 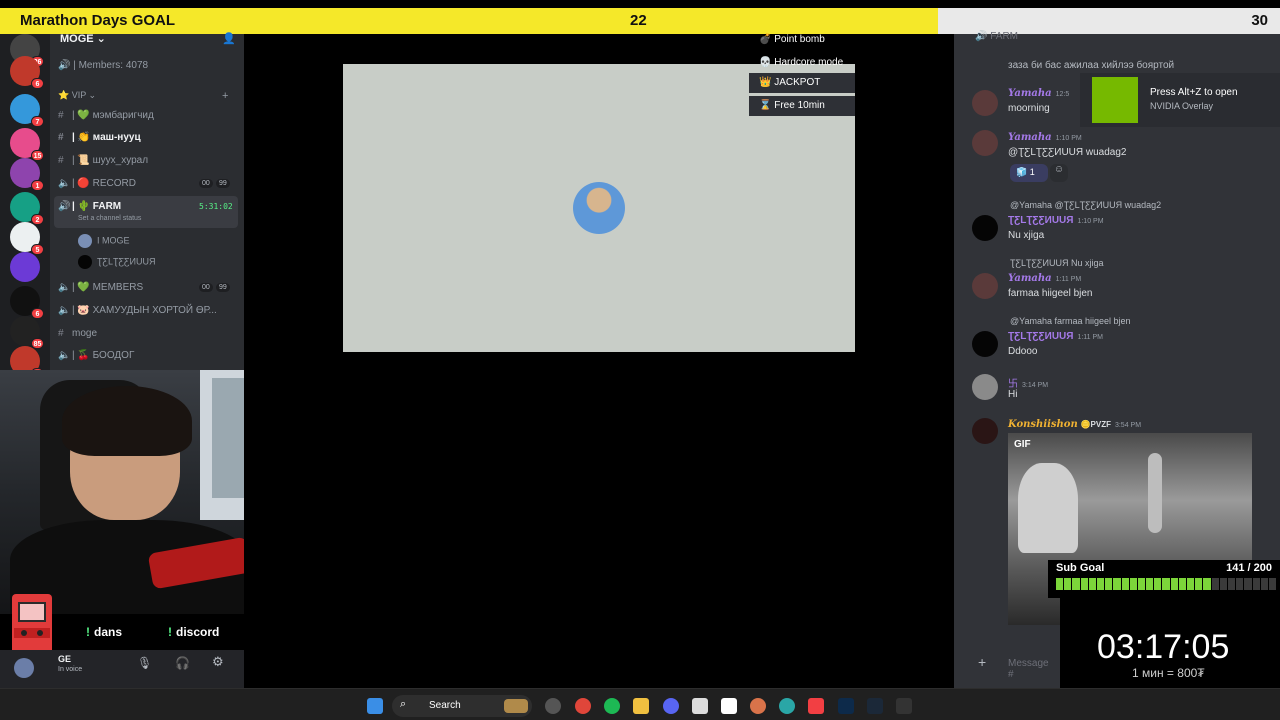 What do you see at coordinates (767, 105) in the screenshot?
I see `hourglass-icon: ⌛` at bounding box center [767, 105].